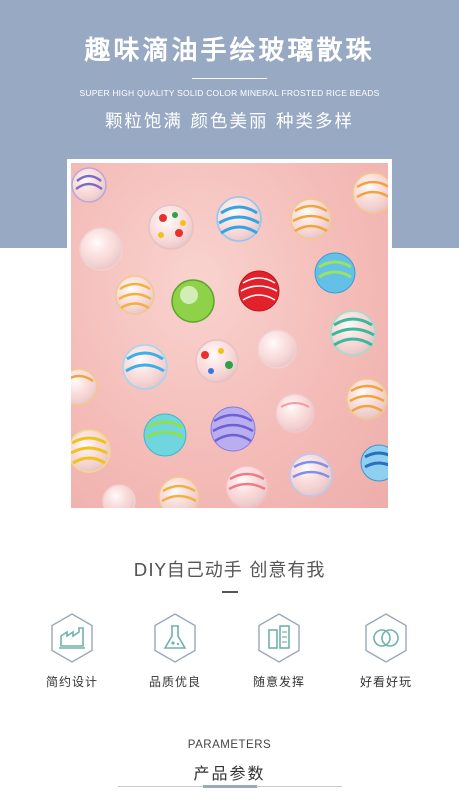 The image size is (459, 800). Describe the element at coordinates (386, 638) in the screenshot. I see `overlapping-circles-icon` at that location.